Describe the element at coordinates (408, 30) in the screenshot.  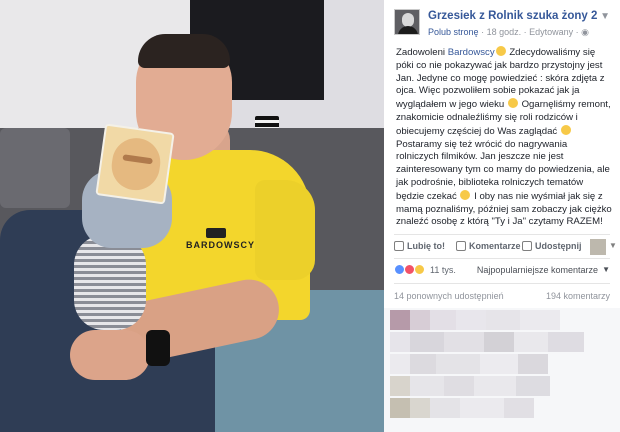
I see `avatar-shoulders` at that location.